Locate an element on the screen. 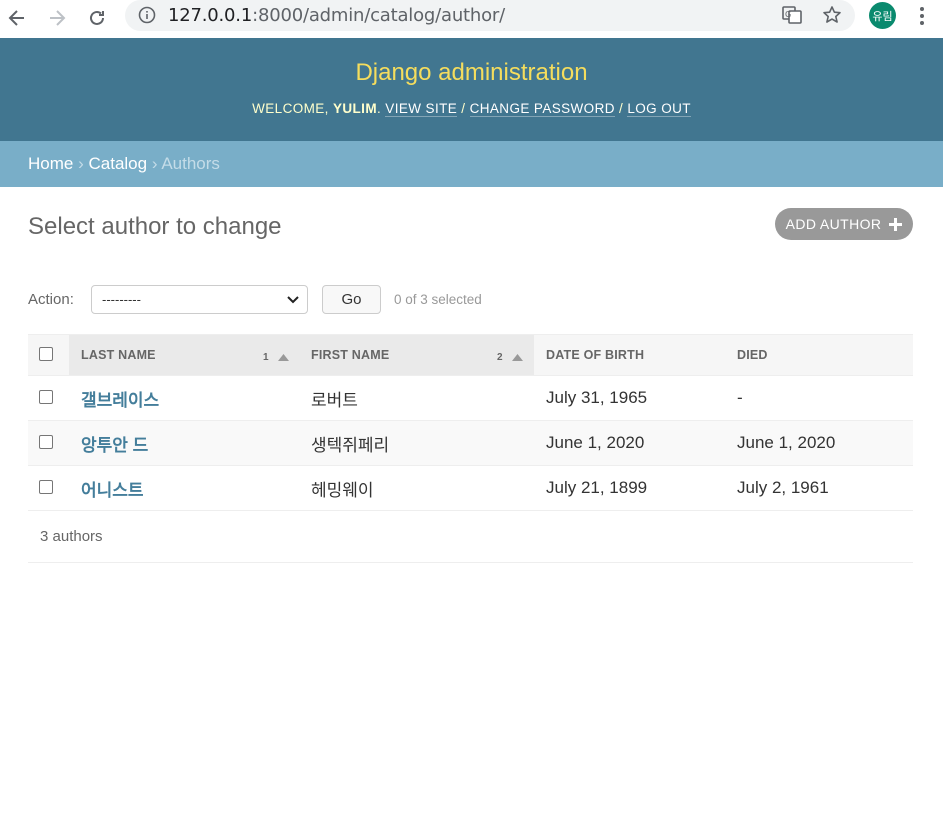  welcome-text: Welcome, is located at coordinates (290, 108).